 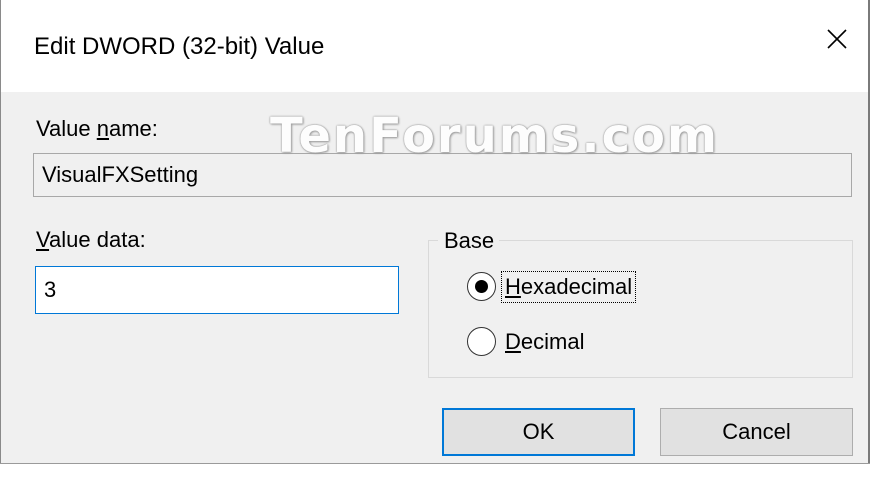 I want to click on hexadecimal-radio: Hexadecimal, so click(x=552, y=286).